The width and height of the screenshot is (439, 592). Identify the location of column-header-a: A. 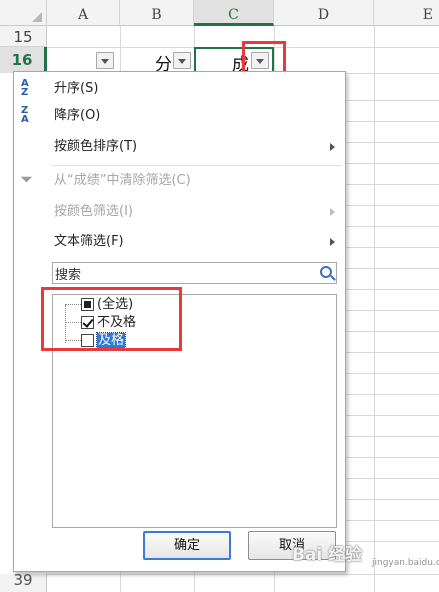
(83, 13).